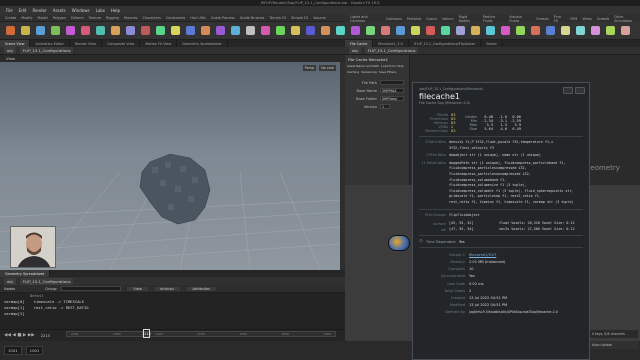  What do you see at coordinates (391, 50) in the screenshot?
I see `right-path-file: FLIP_15.1_Configurations` at bounding box center [391, 50].